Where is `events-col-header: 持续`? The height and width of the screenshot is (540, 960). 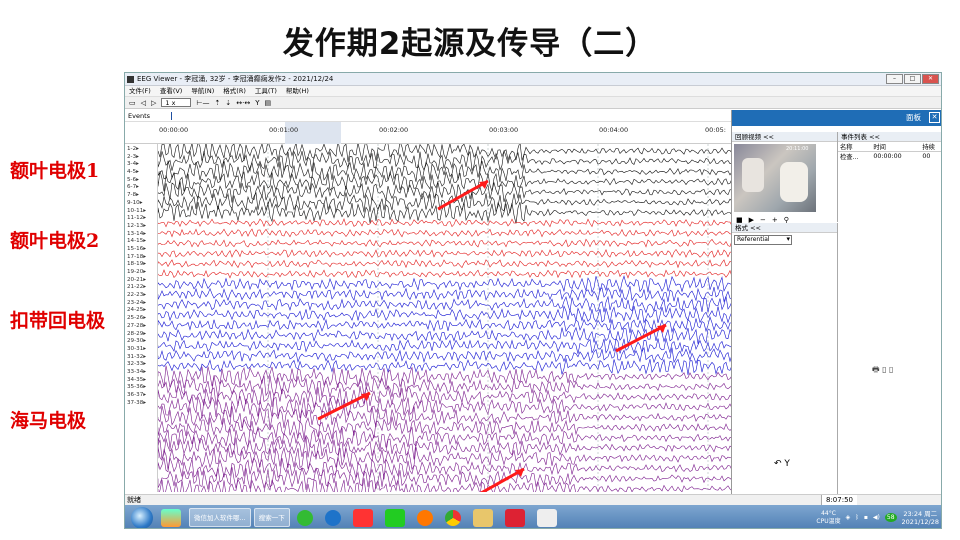 events-col-header: 持续 is located at coordinates (930, 147).